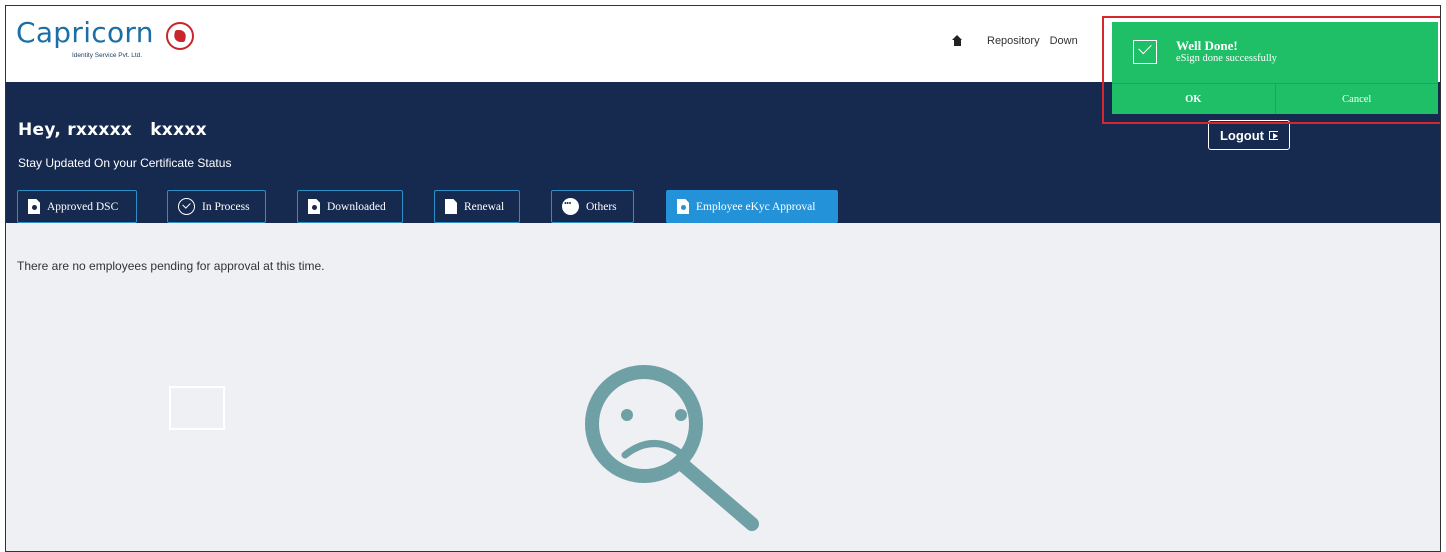 This screenshot has width=1446, height=552. What do you see at coordinates (107, 55) in the screenshot?
I see `logo-subtext: Identity Service Pvt. Ltd.` at bounding box center [107, 55].